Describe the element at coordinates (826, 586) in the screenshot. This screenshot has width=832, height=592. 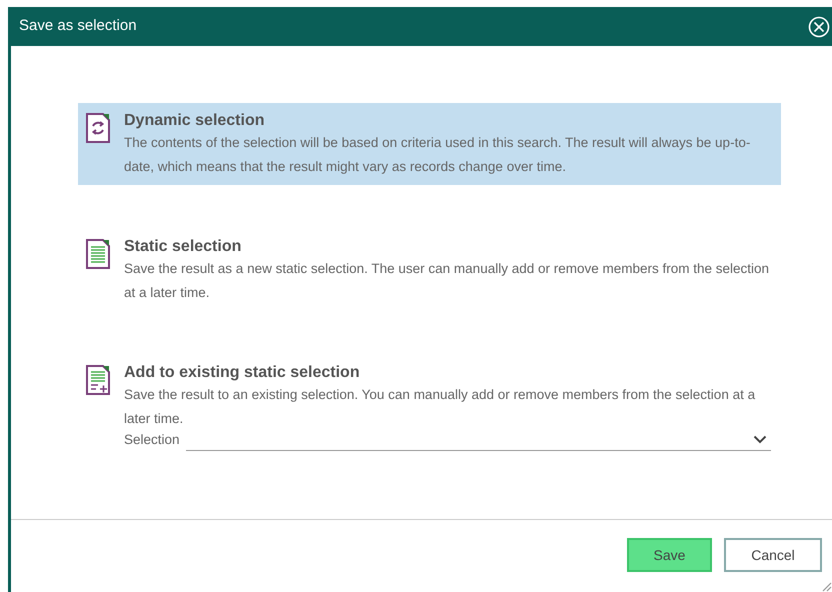
I see `resize-grip-icon` at that location.